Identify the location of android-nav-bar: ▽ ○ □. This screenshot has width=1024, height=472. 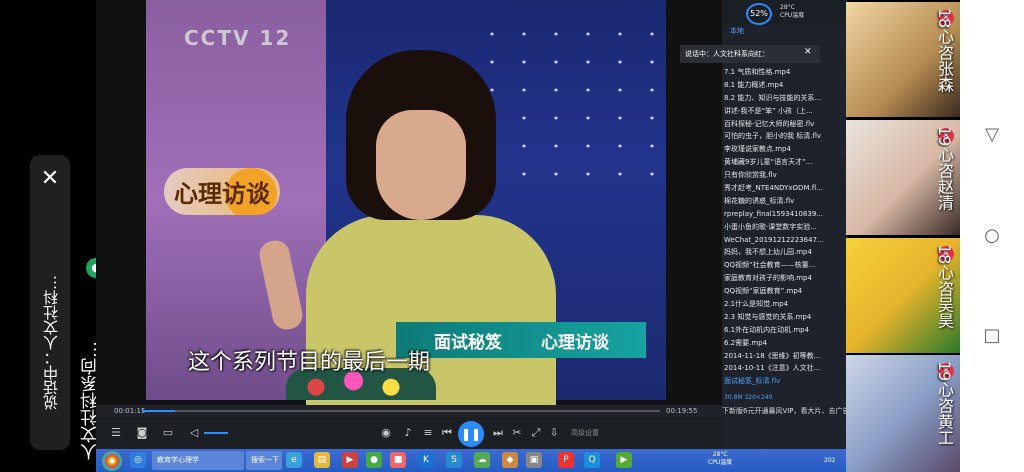
(992, 236).